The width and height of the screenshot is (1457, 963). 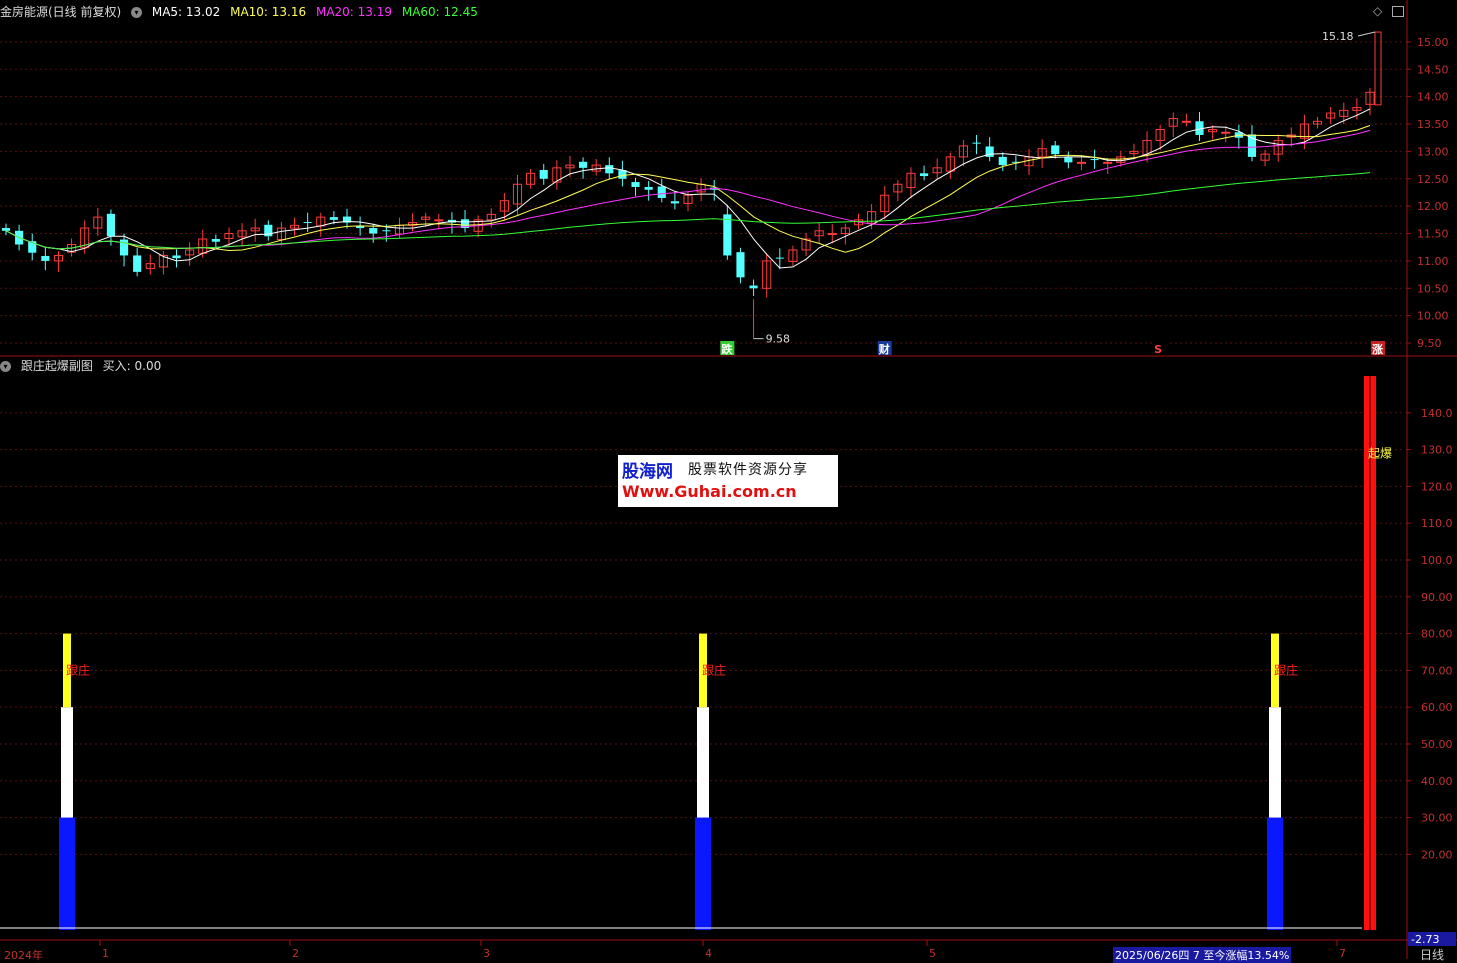 I want to click on indicator-tick-label: 80.00, so click(x=1437, y=634).